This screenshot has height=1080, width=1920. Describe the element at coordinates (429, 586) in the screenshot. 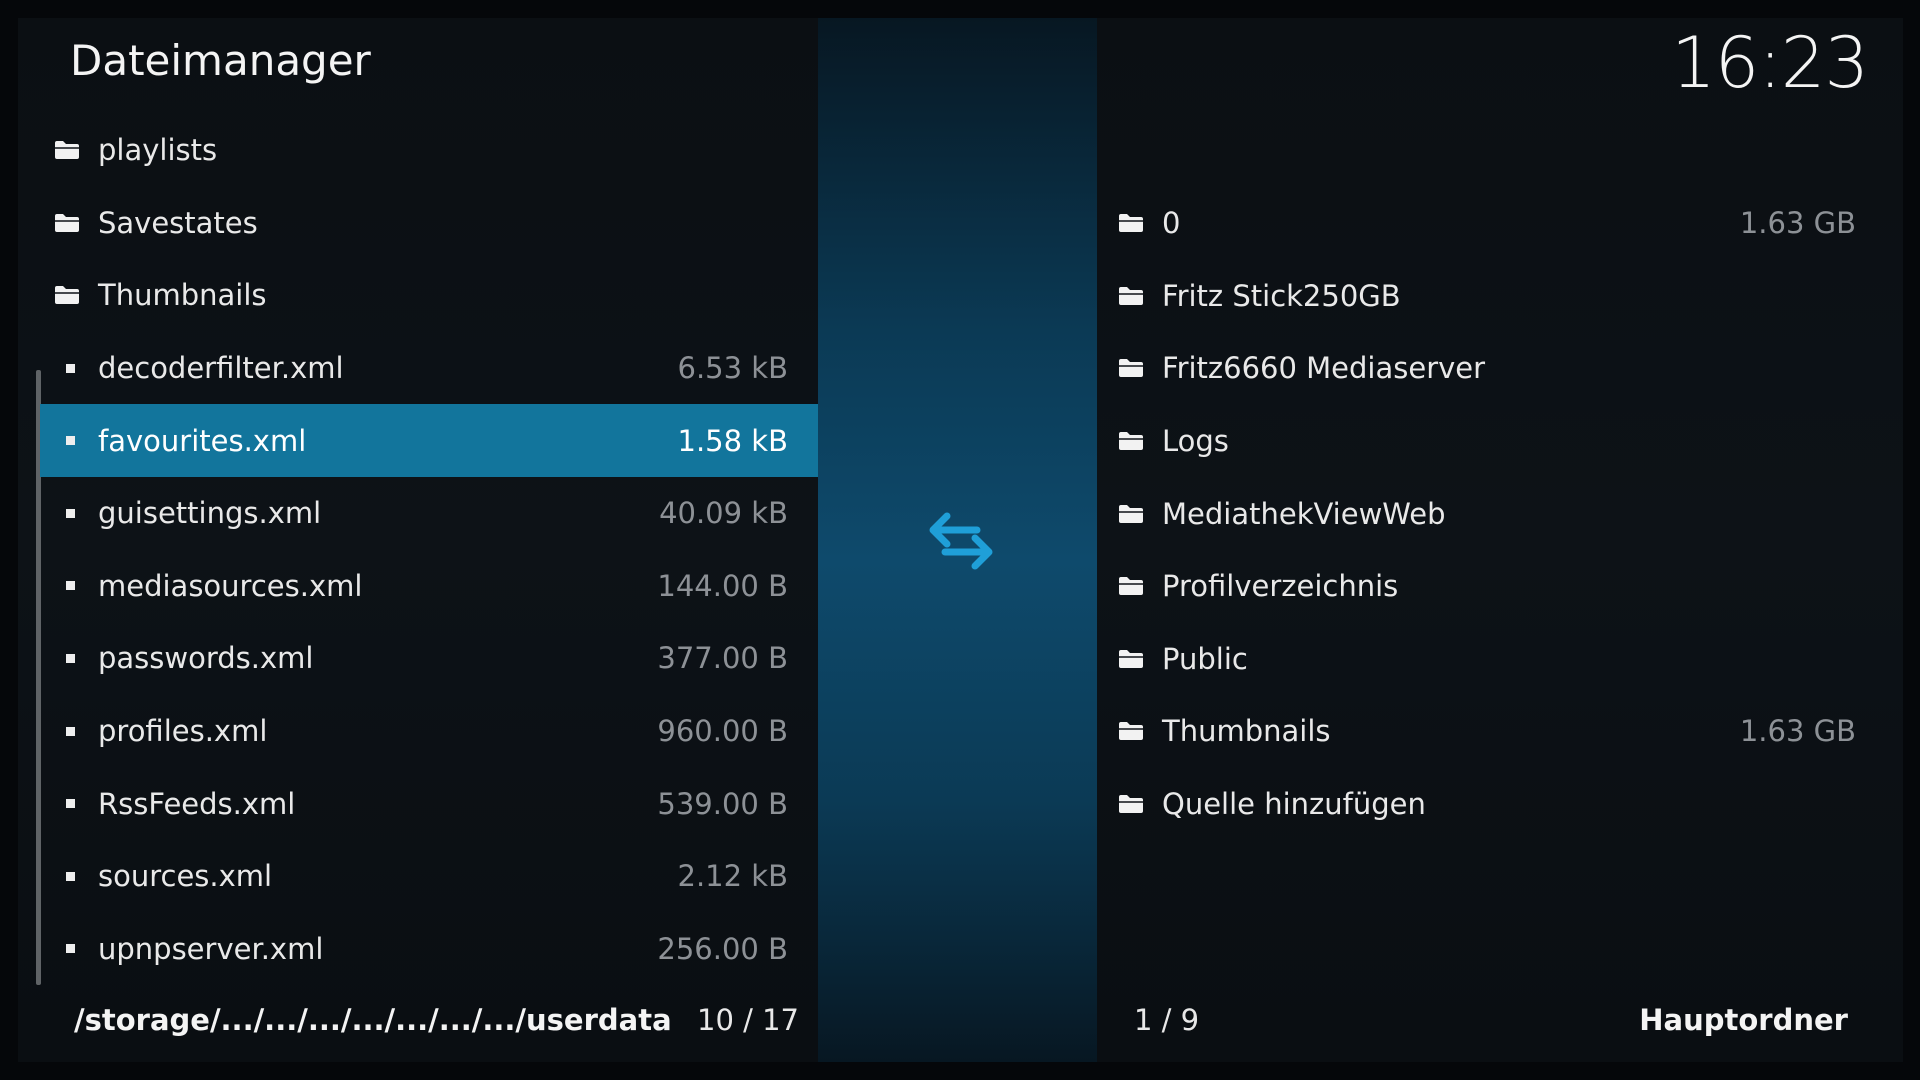

I see `file-item: mediasources.xml 144.00 B` at that location.